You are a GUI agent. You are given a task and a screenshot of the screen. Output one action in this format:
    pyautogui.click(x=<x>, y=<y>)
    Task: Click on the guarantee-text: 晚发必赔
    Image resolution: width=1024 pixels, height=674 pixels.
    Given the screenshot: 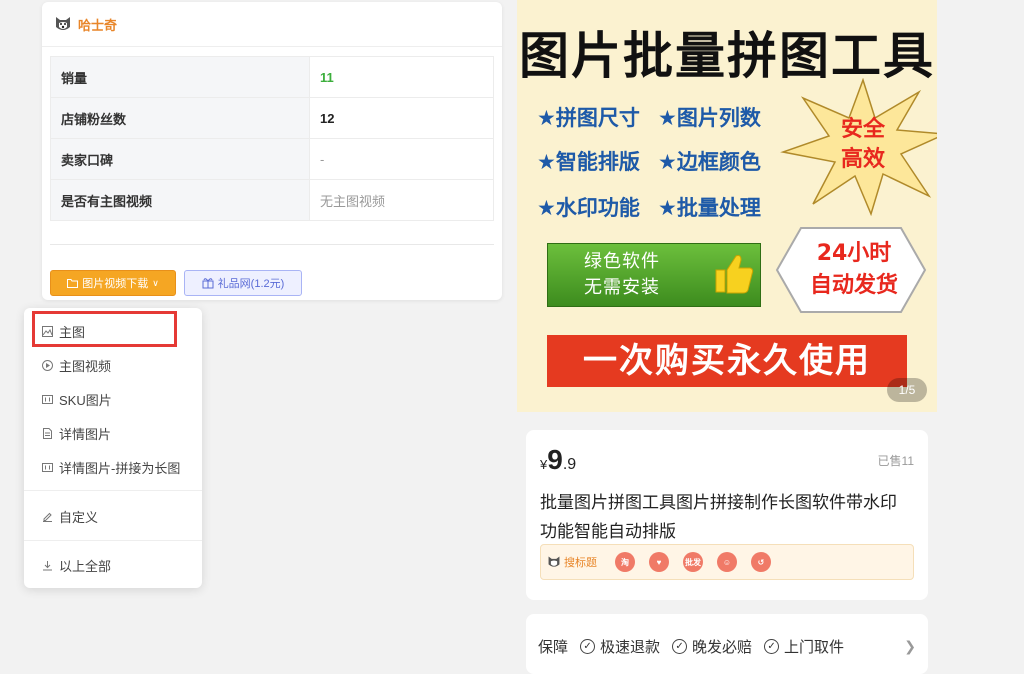 What is the action you would take?
    pyautogui.click(x=722, y=647)
    